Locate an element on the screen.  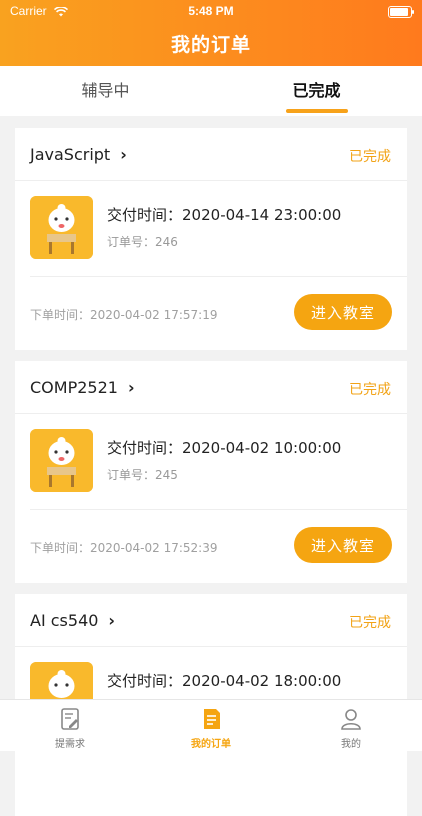
order-number: 订单号：246 is located at coordinates (142, 241).